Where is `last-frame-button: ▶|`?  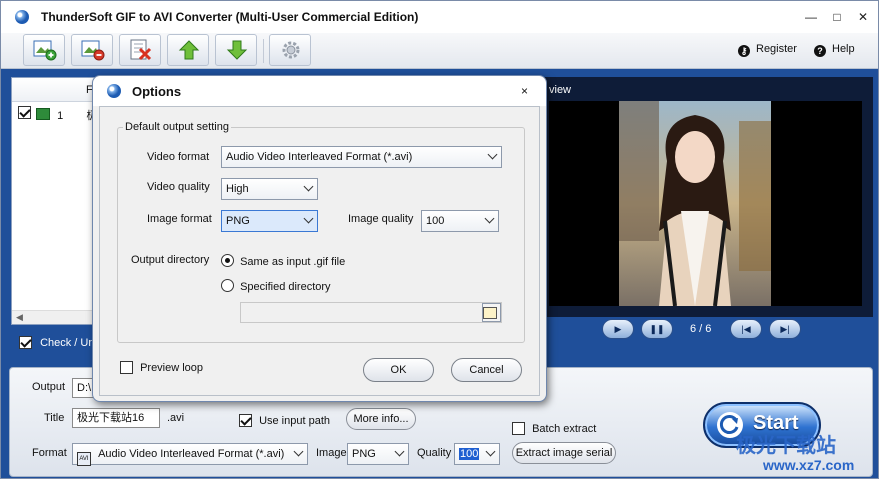 last-frame-button: ▶| is located at coordinates (785, 329).